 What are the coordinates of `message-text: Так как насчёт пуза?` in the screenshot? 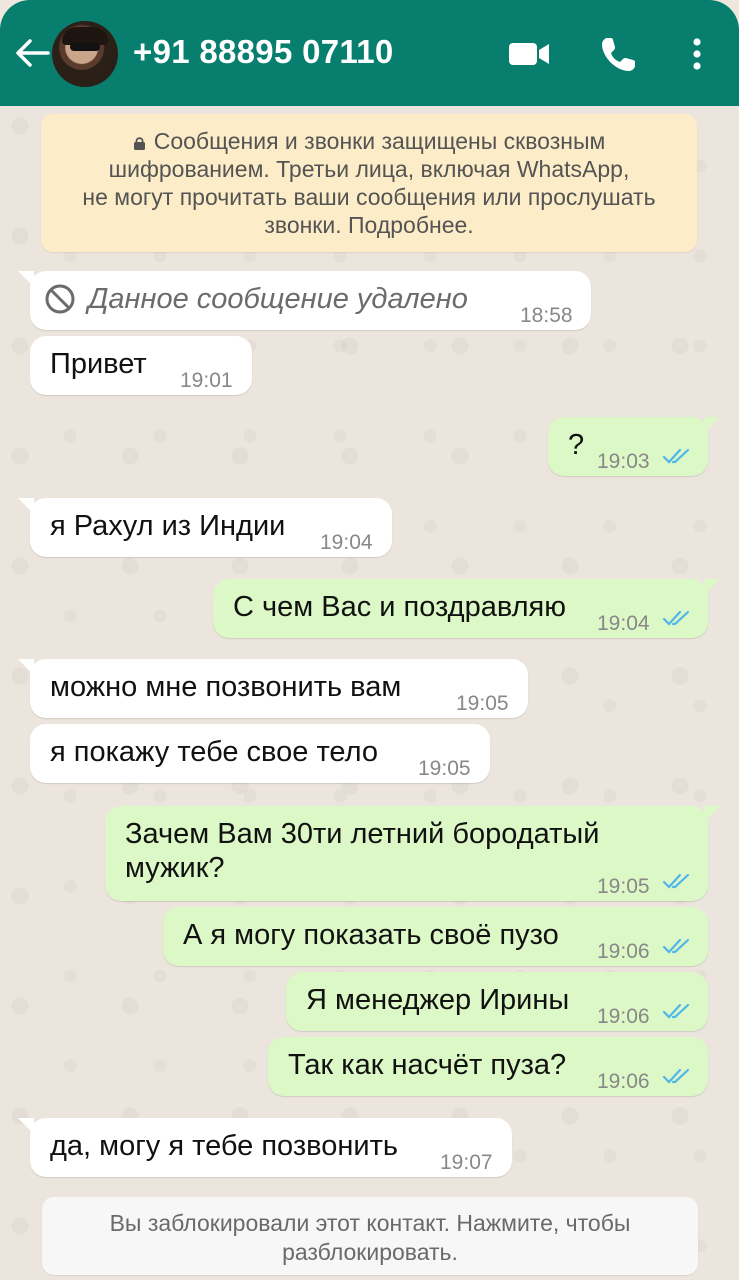 It's located at (427, 1065).